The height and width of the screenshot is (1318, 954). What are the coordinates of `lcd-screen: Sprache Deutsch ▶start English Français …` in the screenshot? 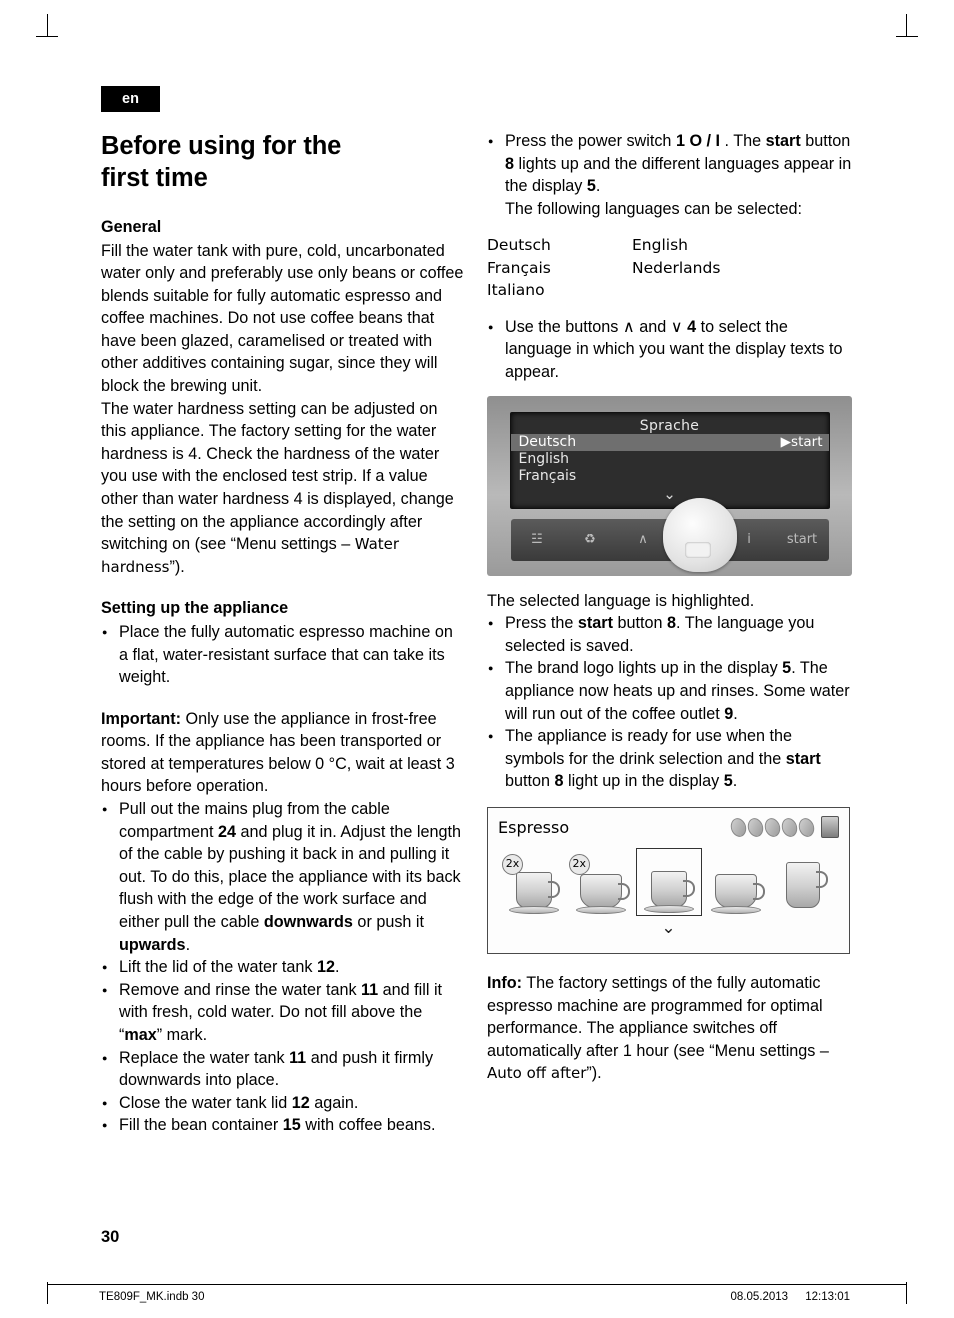 It's located at (669, 460).